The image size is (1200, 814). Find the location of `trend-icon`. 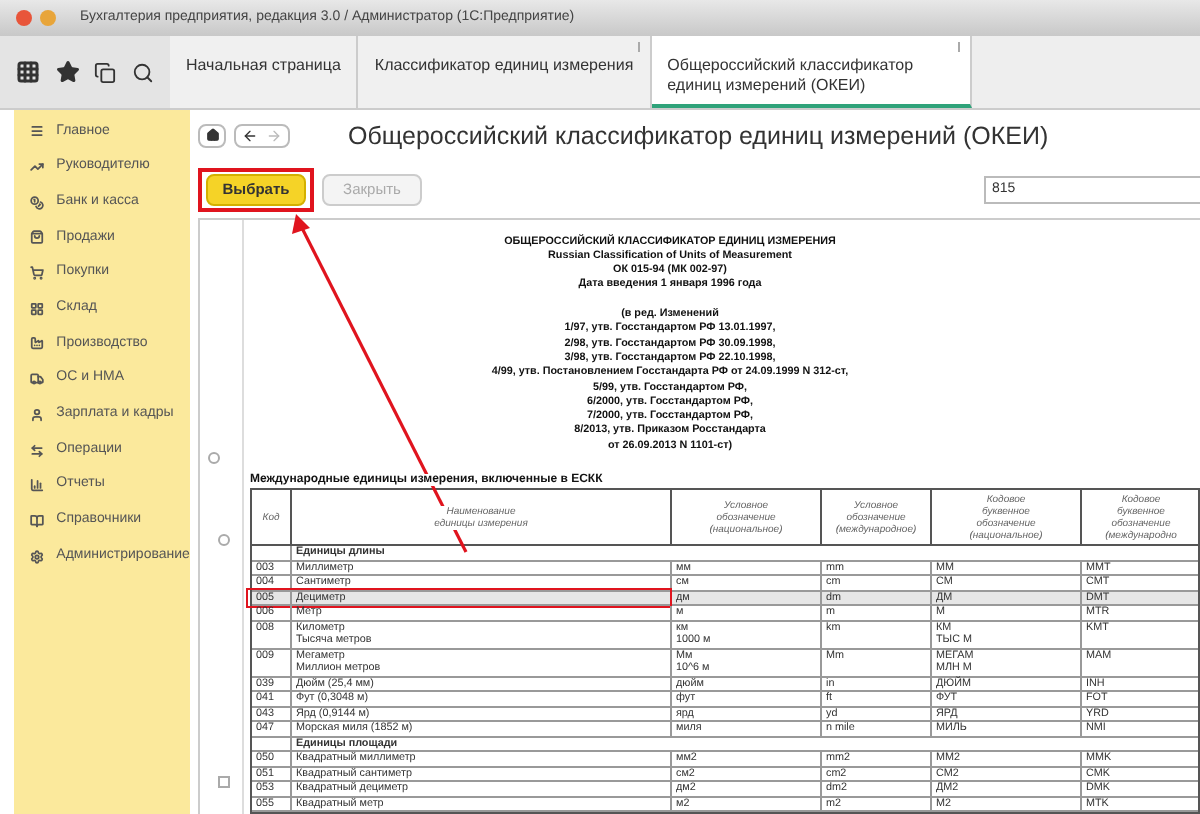

trend-icon is located at coordinates (37, 167).